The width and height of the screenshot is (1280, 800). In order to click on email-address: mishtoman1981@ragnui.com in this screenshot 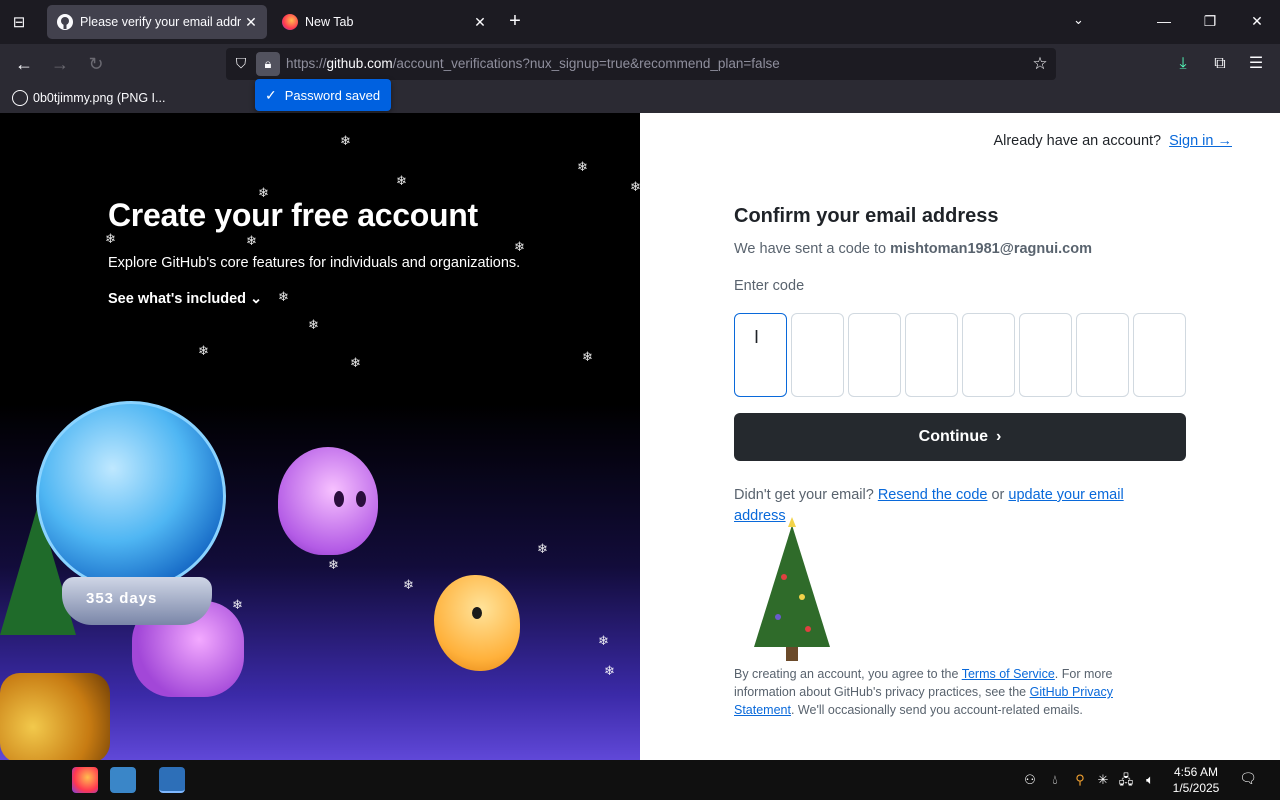, I will do `click(991, 249)`.